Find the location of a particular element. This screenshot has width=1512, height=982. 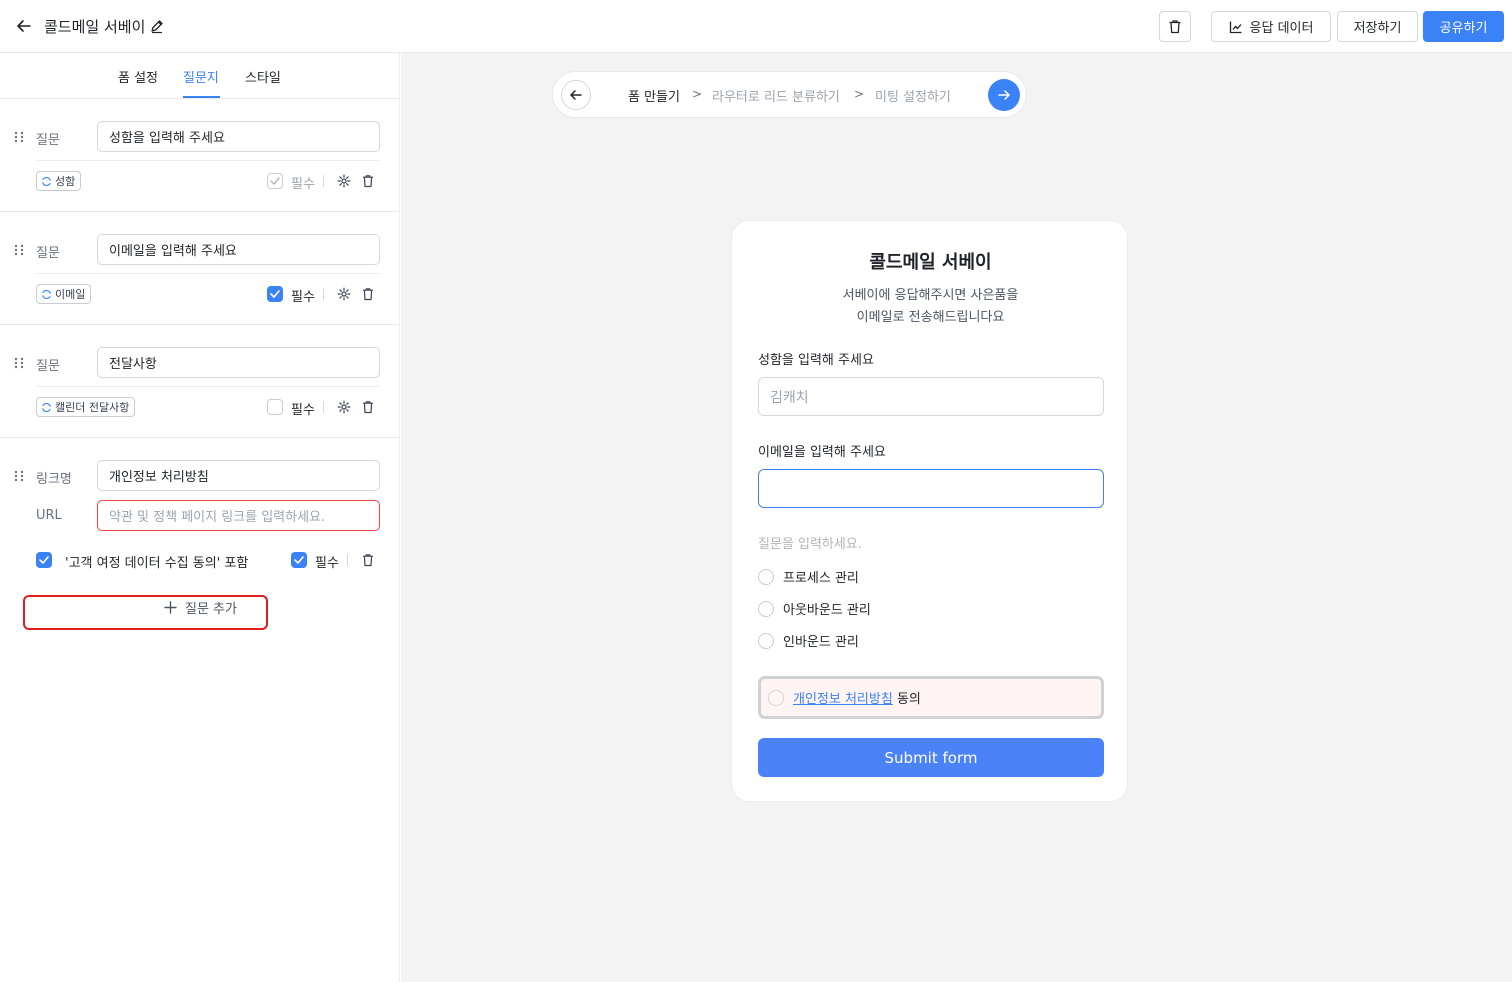

share-button: 공유하기 is located at coordinates (1463, 26).